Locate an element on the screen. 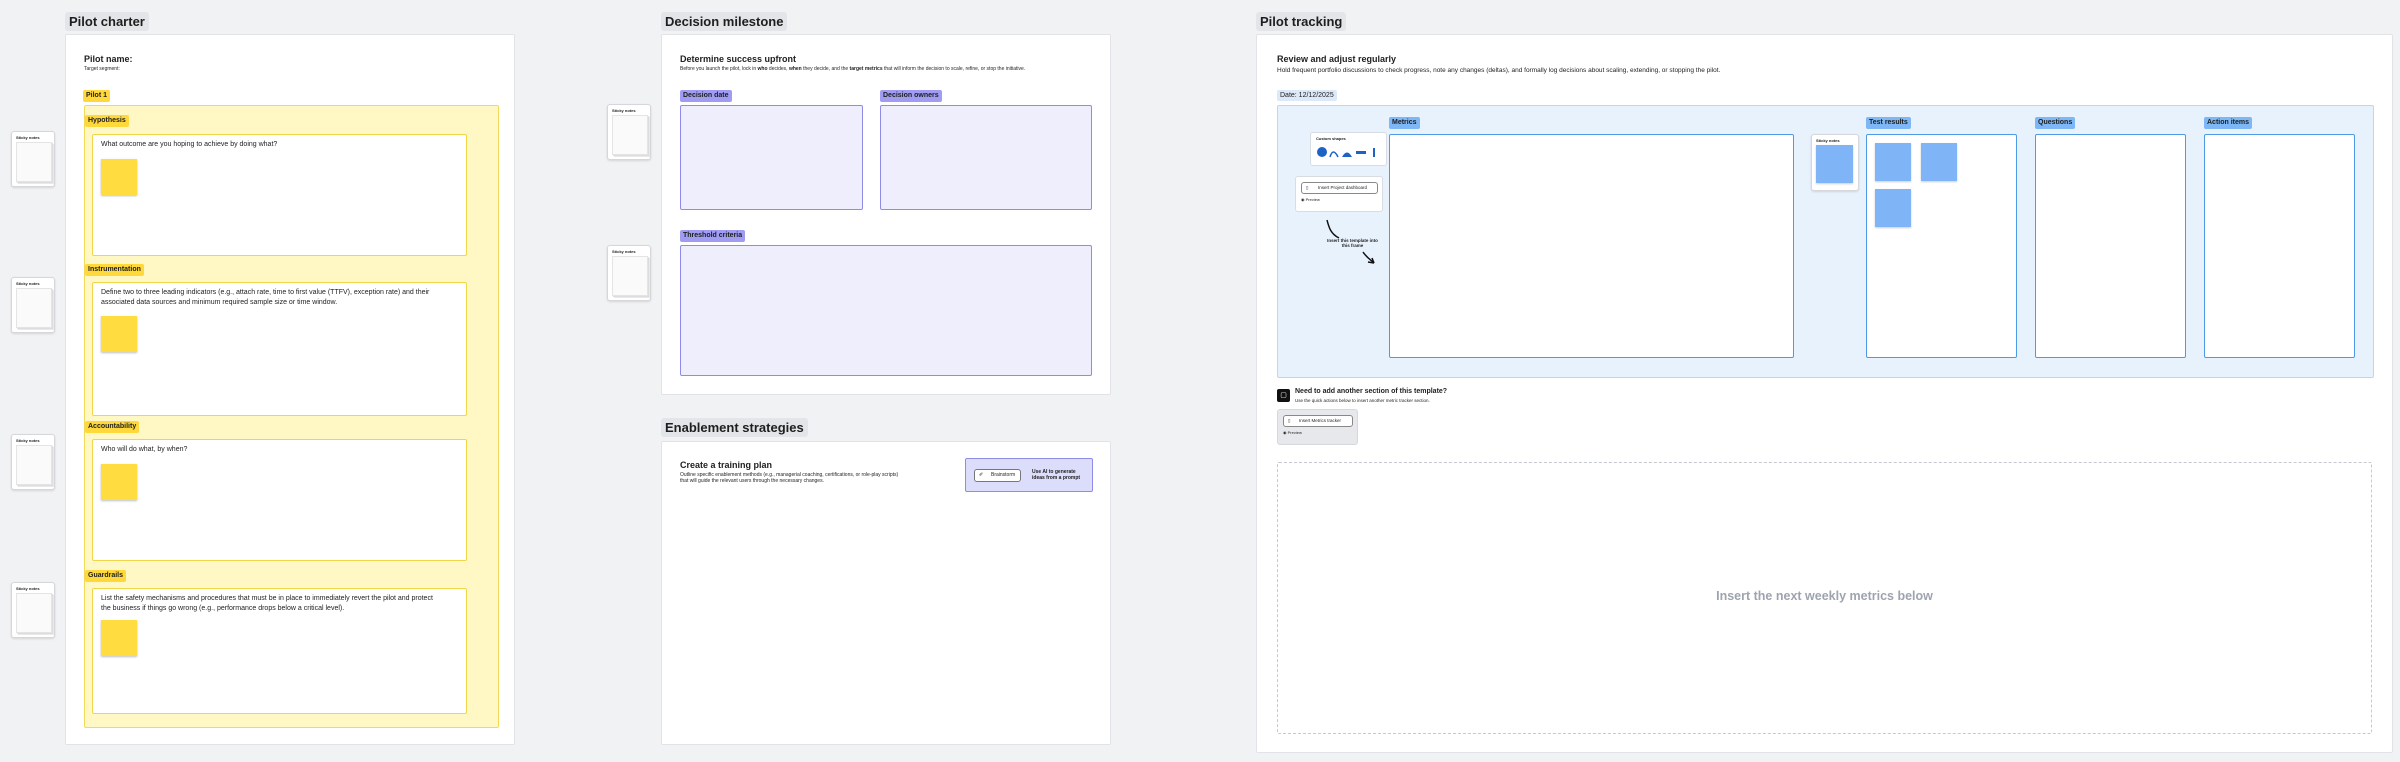 The height and width of the screenshot is (762, 2400). enablement-heading: Create a training plan is located at coordinates (726, 465).